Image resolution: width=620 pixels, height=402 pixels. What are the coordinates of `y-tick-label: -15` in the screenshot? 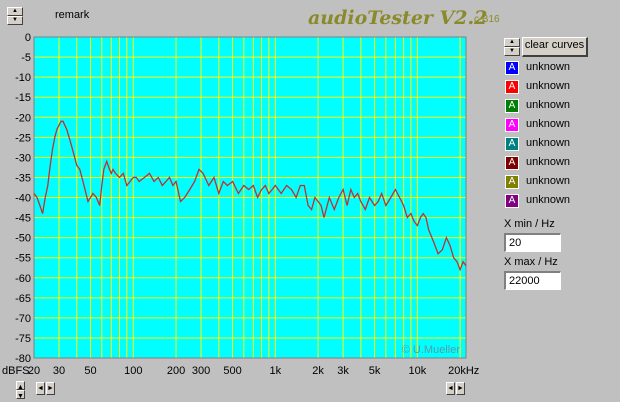 It's located at (23, 98).